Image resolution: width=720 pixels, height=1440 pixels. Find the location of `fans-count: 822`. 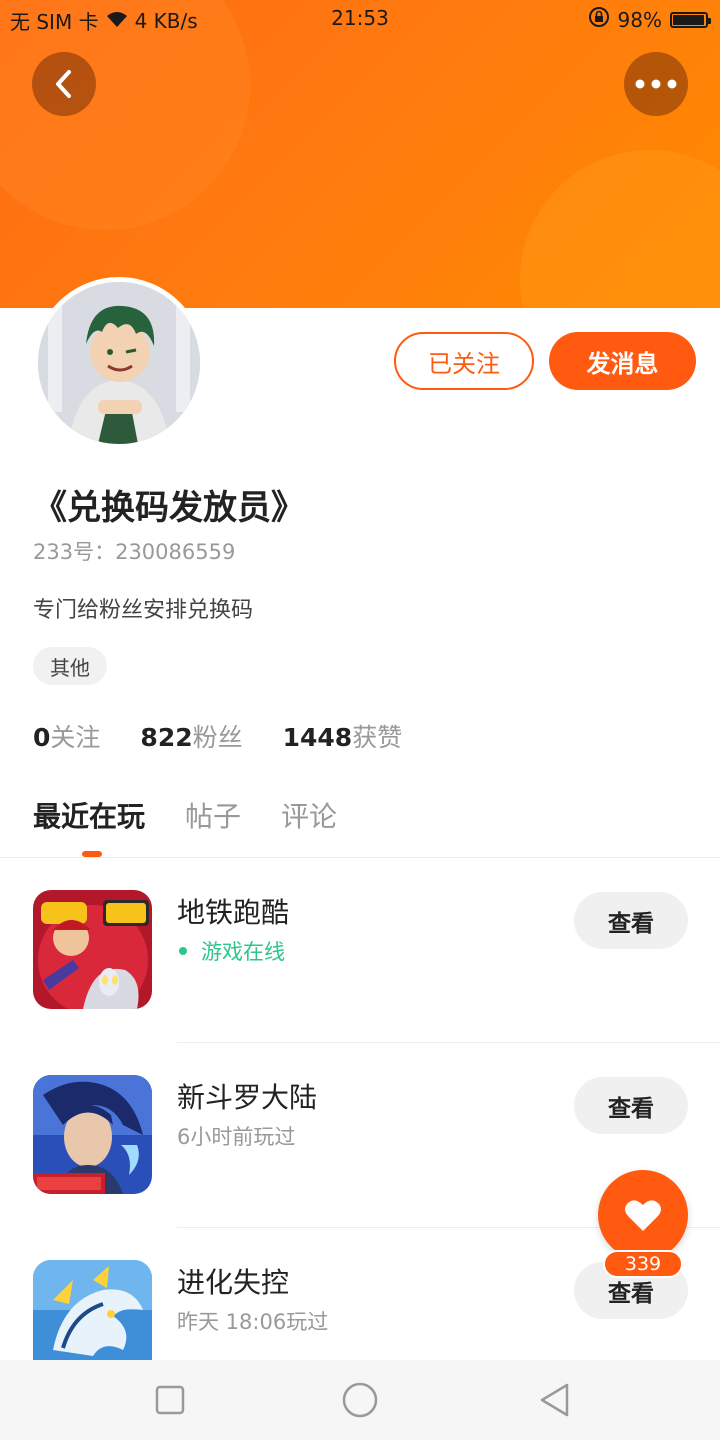

fans-count: 822 is located at coordinates (166, 737).